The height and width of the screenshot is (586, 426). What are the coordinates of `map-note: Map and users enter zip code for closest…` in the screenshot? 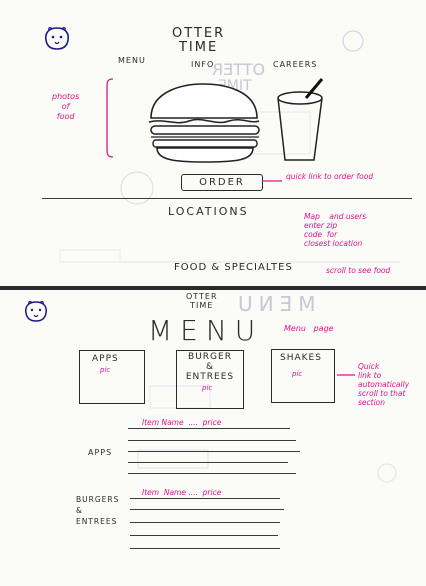 It's located at (335, 230).